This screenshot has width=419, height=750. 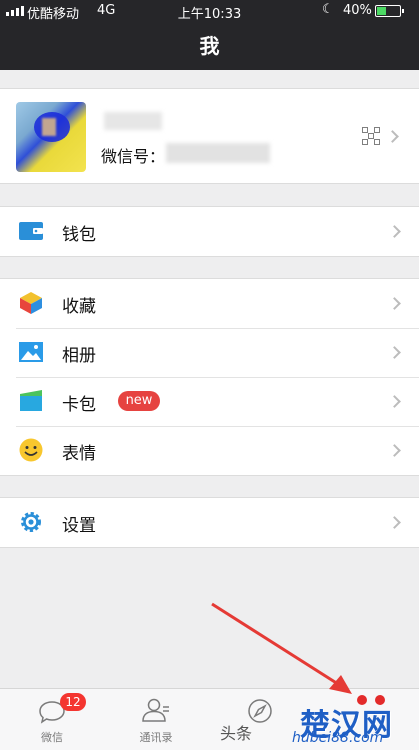 I want to click on tab-label-contacts: 通讯录, so click(x=156, y=737).